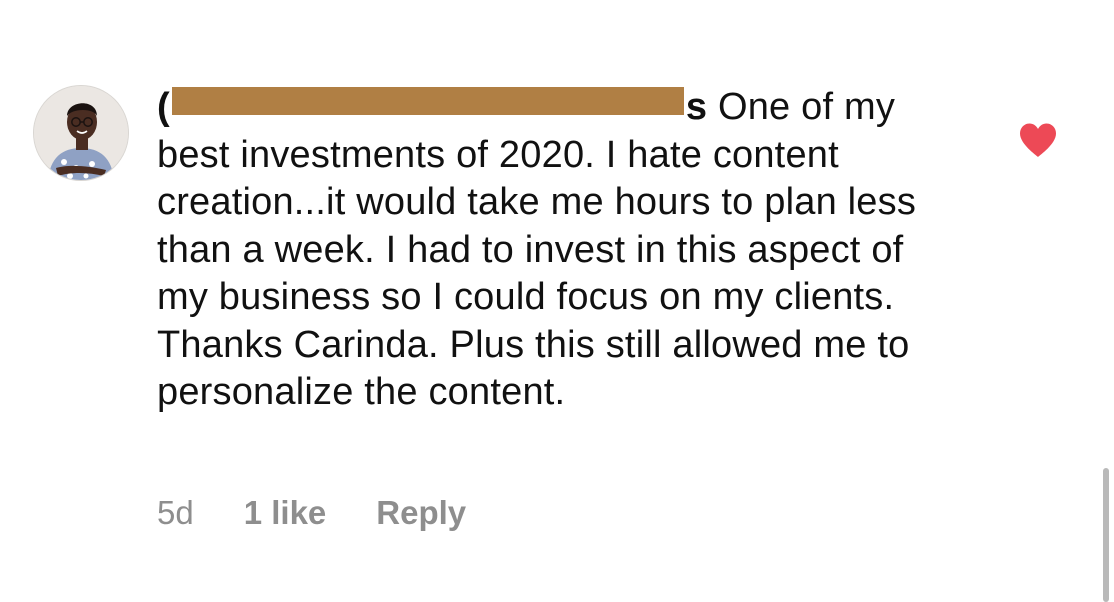 This screenshot has width=1114, height=602. What do you see at coordinates (285, 513) in the screenshot?
I see `likes-count-button: 1 like` at bounding box center [285, 513].